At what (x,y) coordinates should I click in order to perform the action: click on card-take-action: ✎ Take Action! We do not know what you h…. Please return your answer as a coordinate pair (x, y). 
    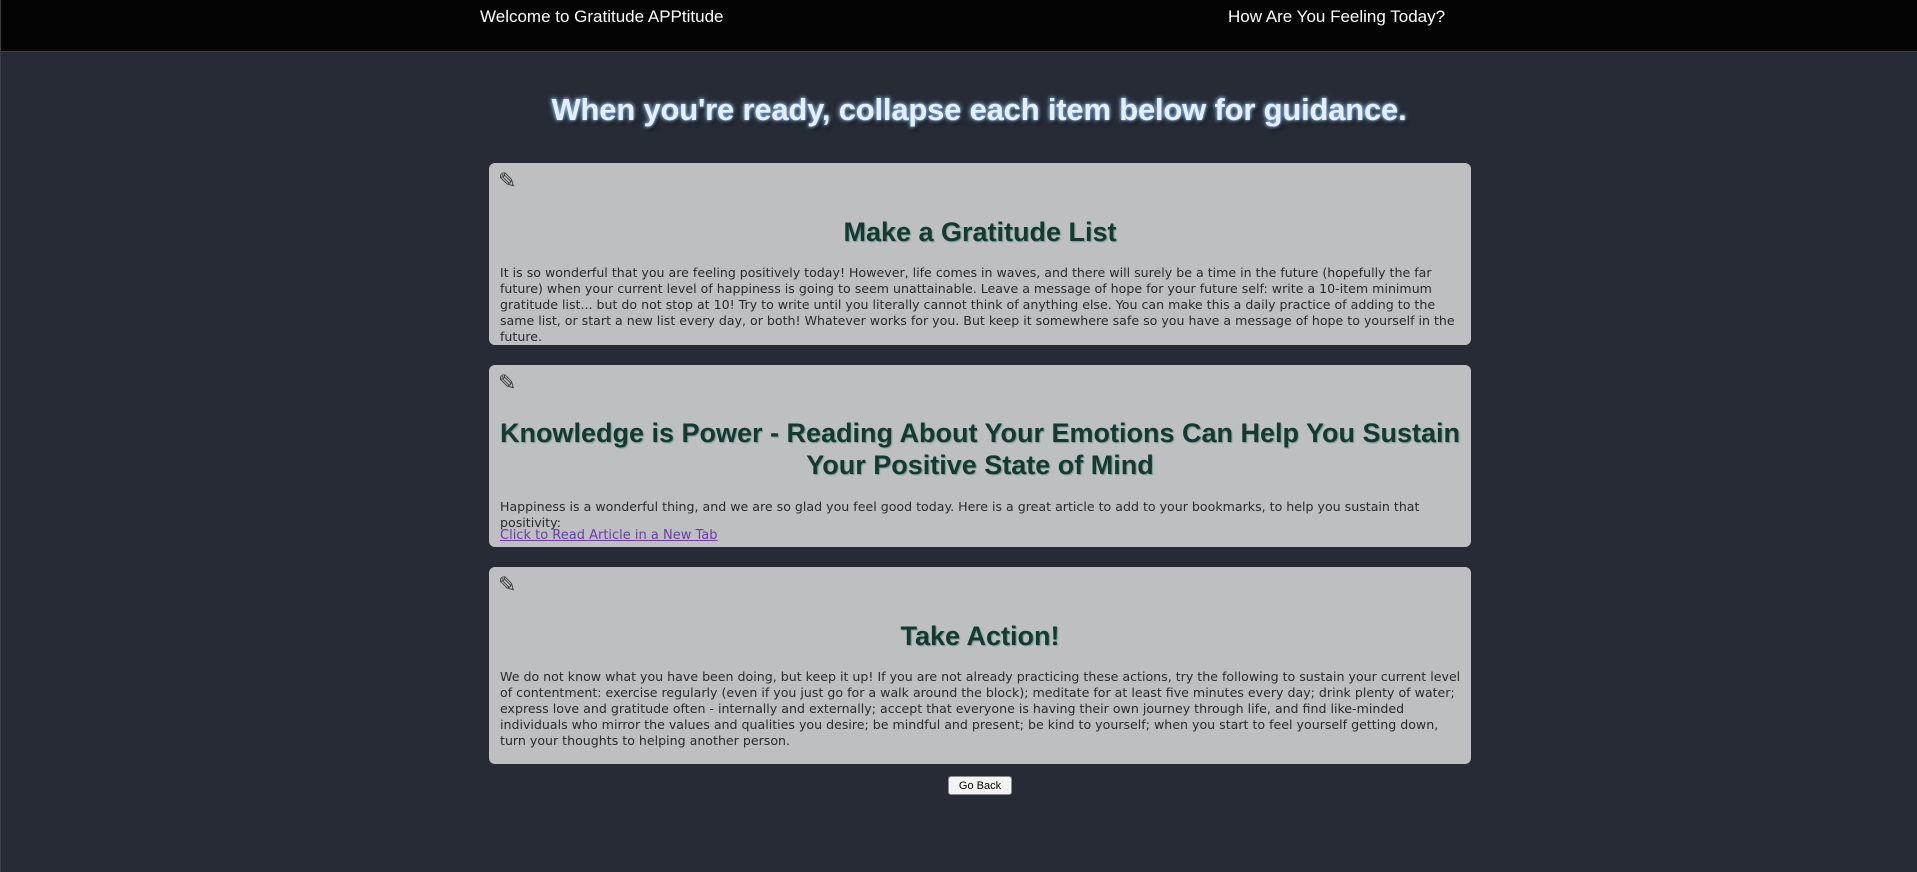
    Looking at the image, I should click on (980, 665).